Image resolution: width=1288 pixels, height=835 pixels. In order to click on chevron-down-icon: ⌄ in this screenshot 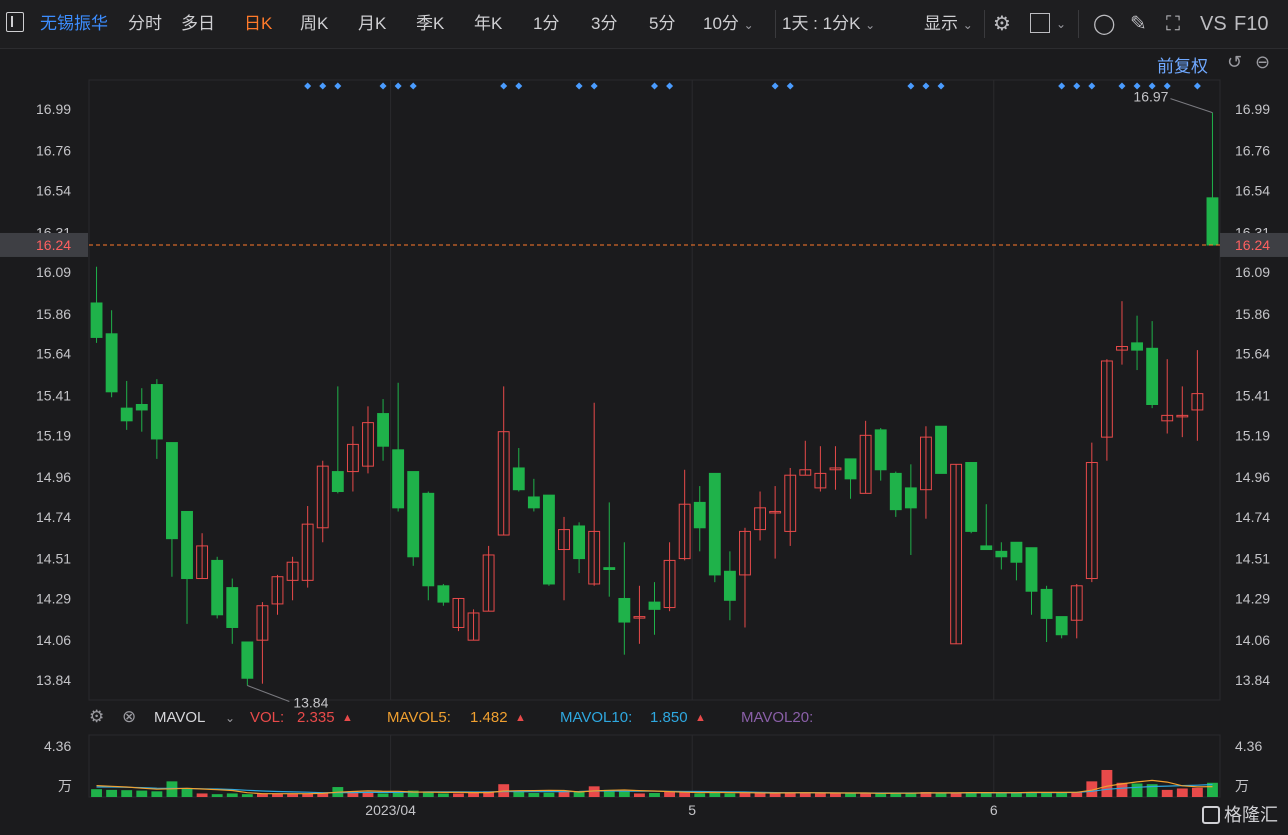, I will do `click(230, 718)`.